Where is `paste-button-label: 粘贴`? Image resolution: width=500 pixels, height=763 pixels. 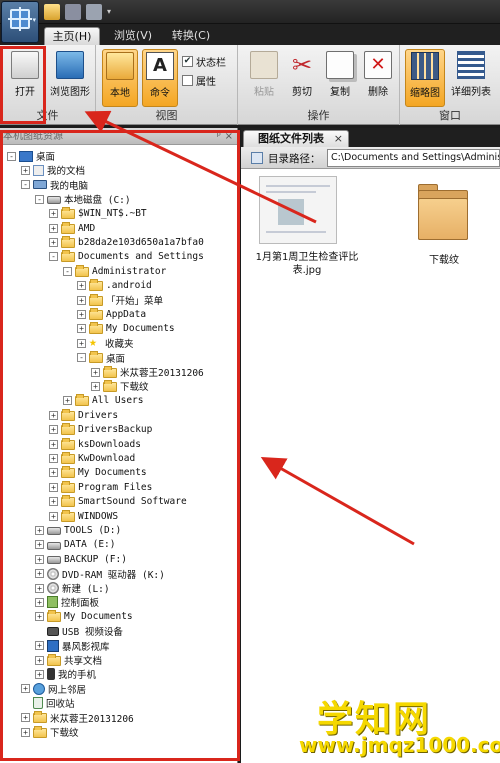 paste-button-label: 粘贴 is located at coordinates (264, 92).